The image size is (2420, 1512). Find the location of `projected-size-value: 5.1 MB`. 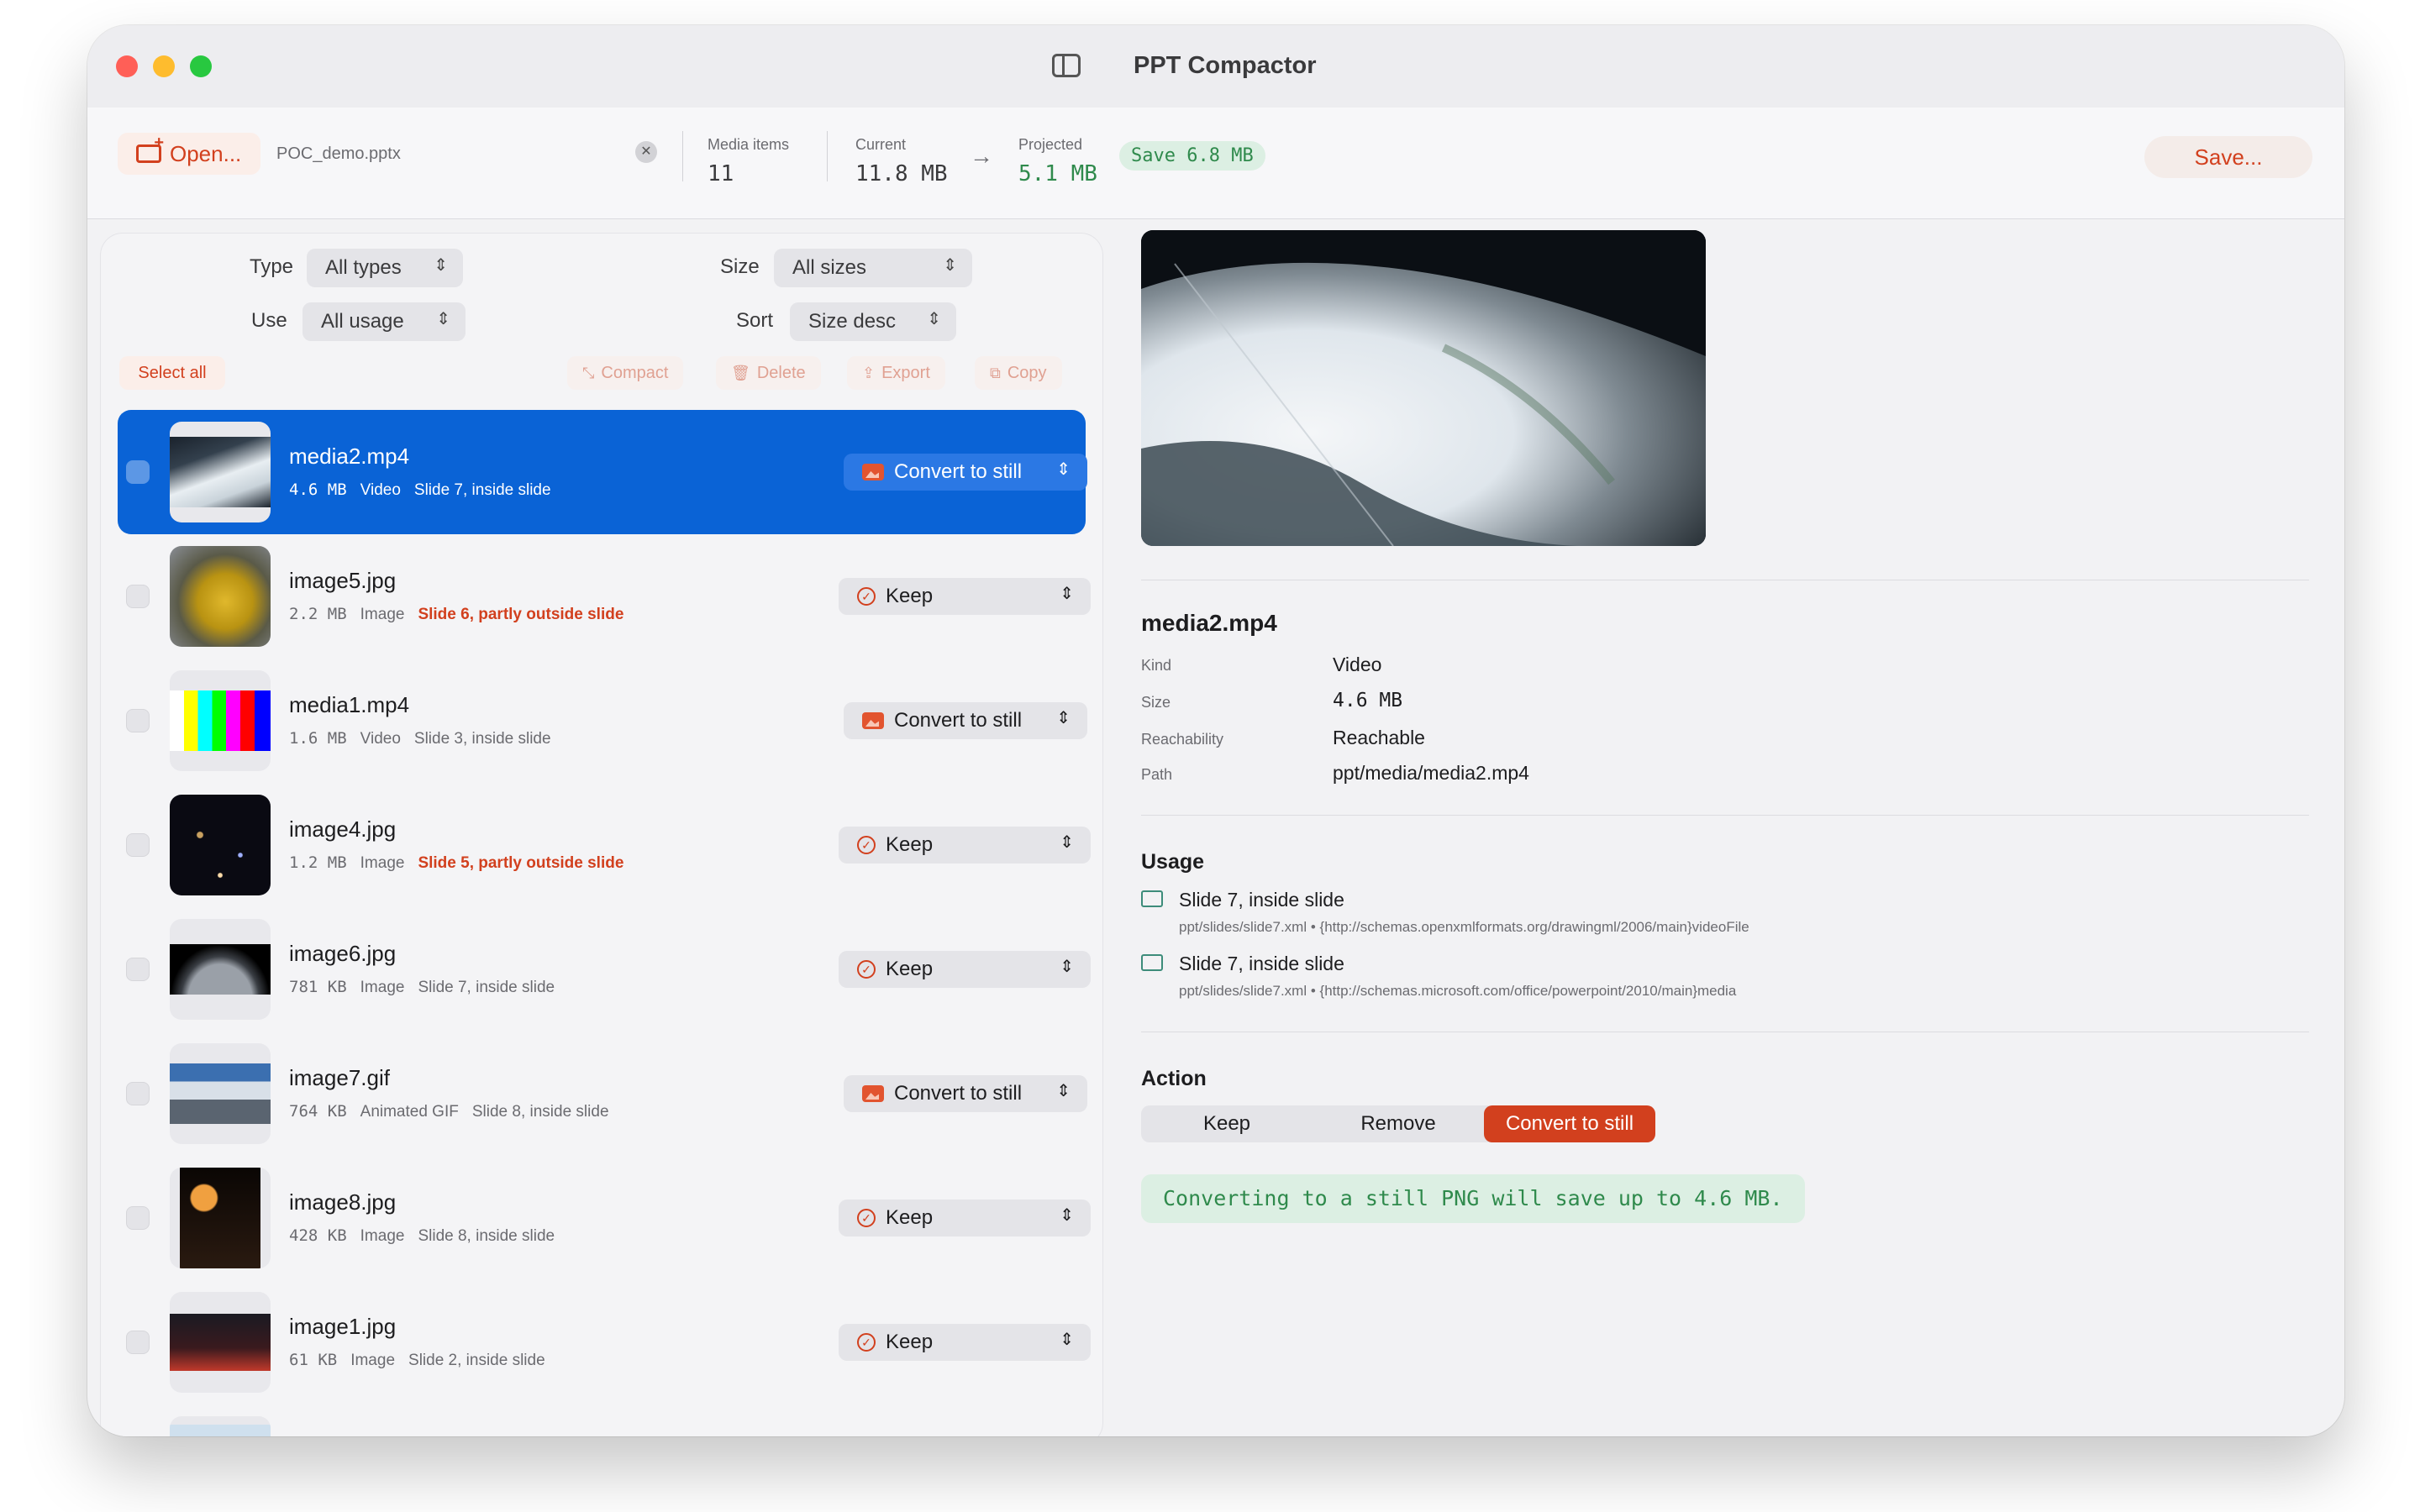

projected-size-value: 5.1 MB is located at coordinates (1057, 173).